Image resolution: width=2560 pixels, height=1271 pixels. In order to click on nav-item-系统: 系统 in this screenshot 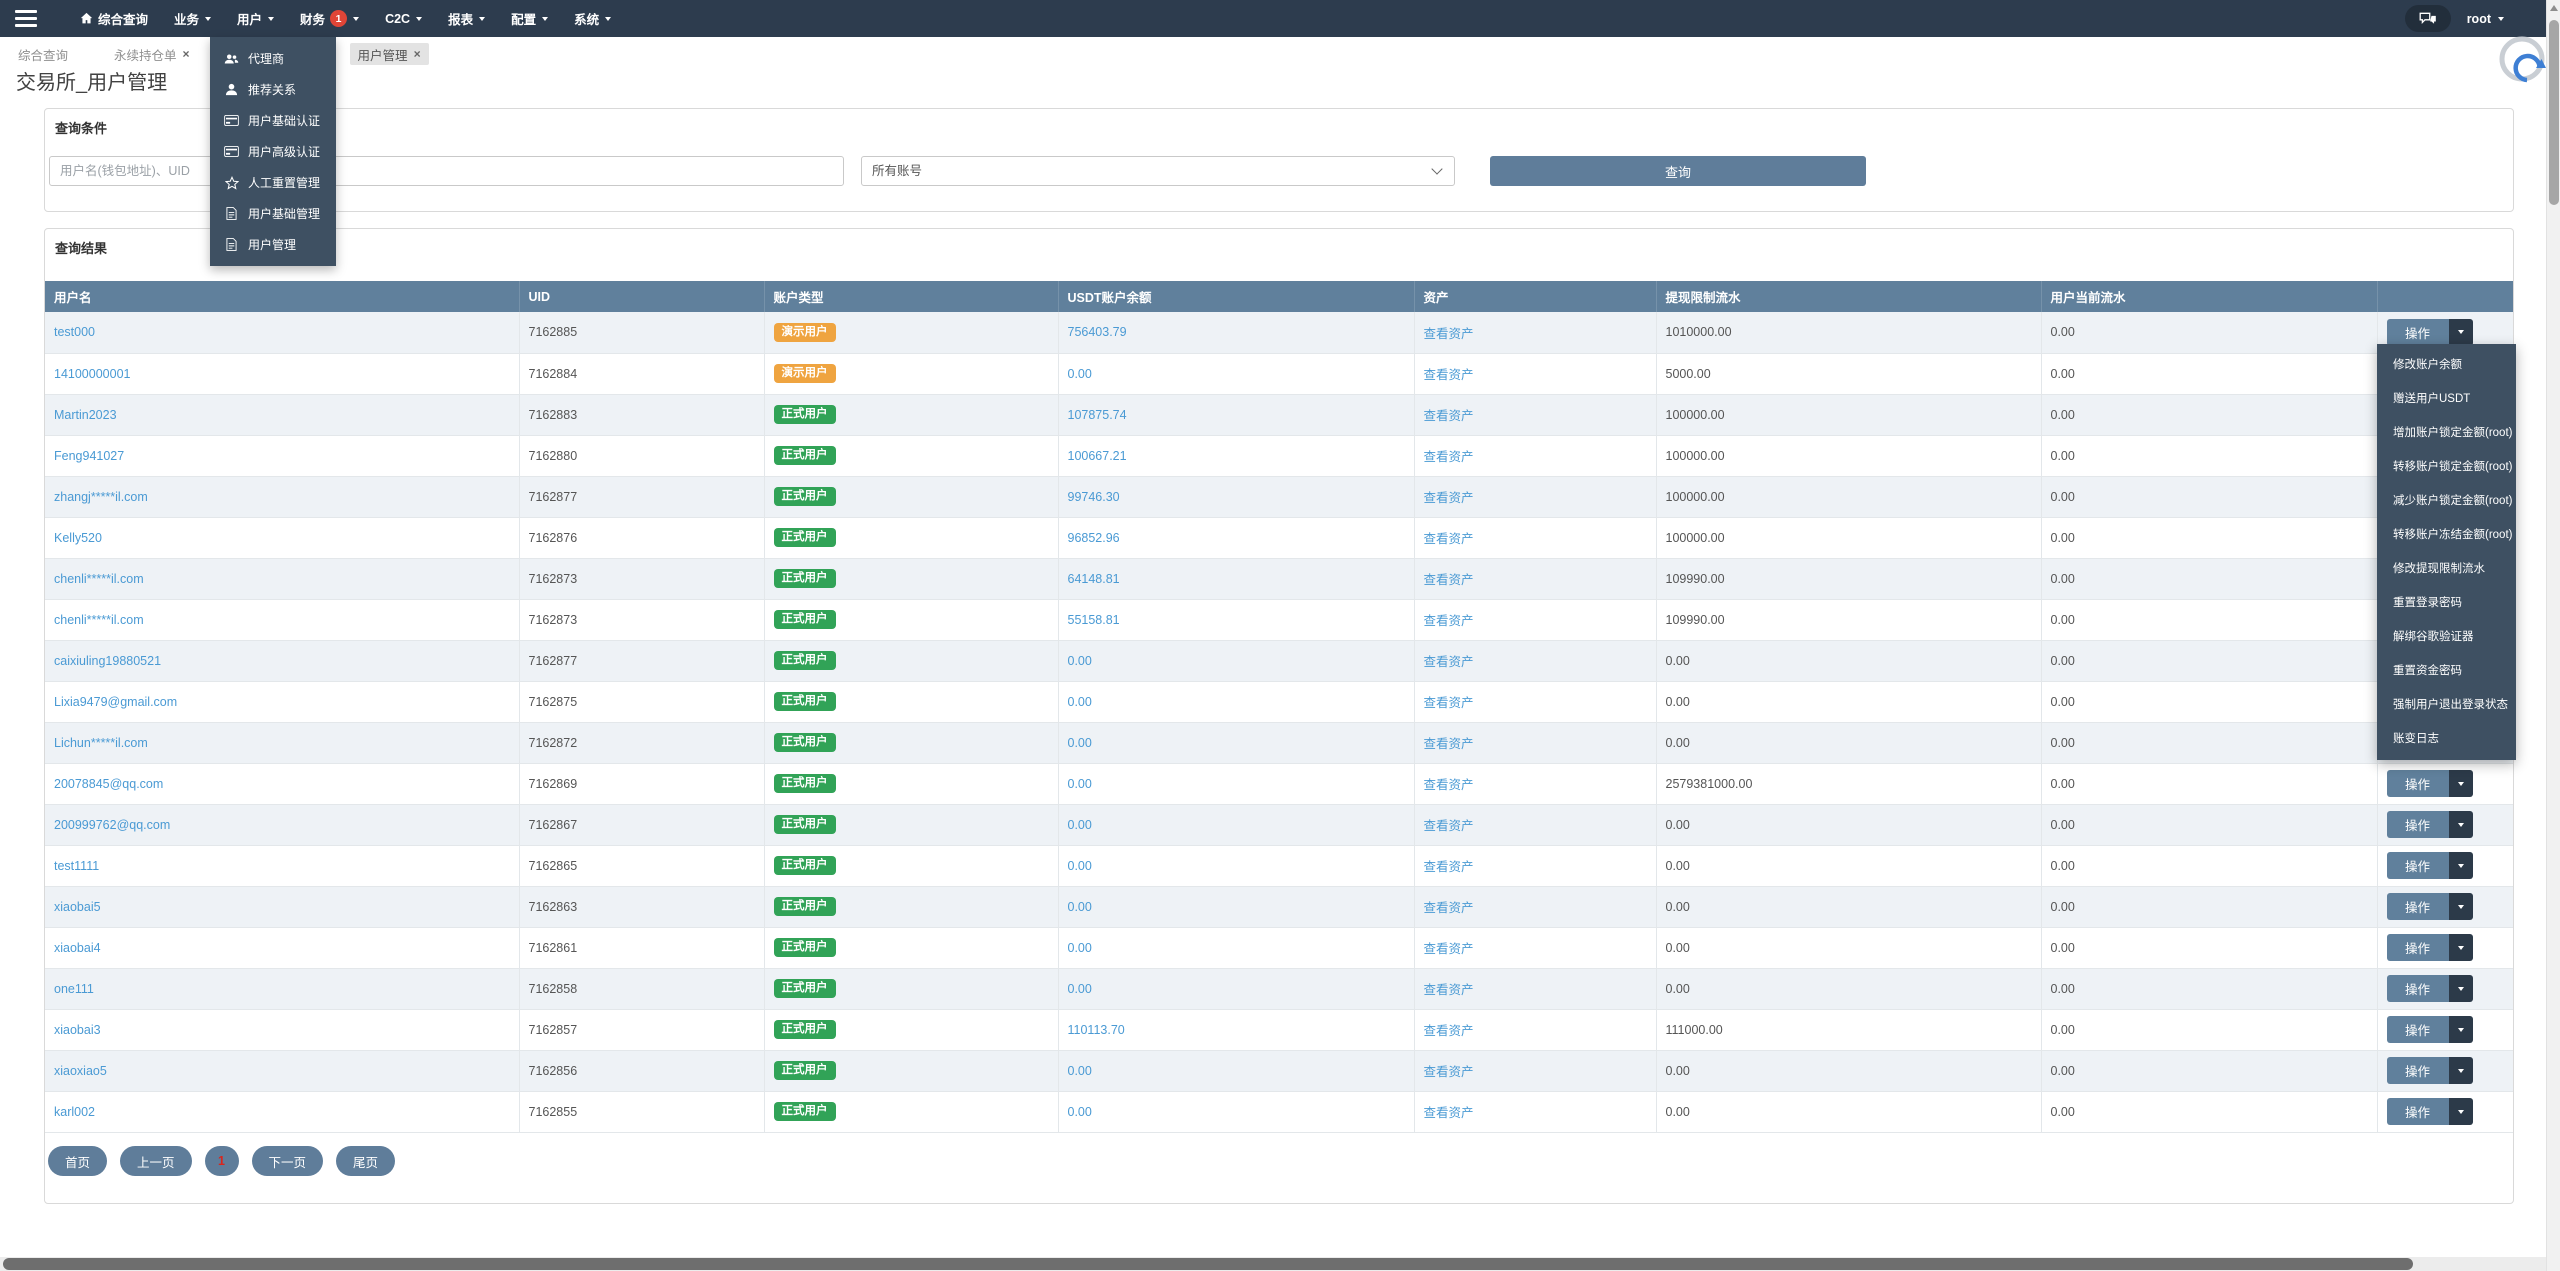, I will do `click(592, 18)`.